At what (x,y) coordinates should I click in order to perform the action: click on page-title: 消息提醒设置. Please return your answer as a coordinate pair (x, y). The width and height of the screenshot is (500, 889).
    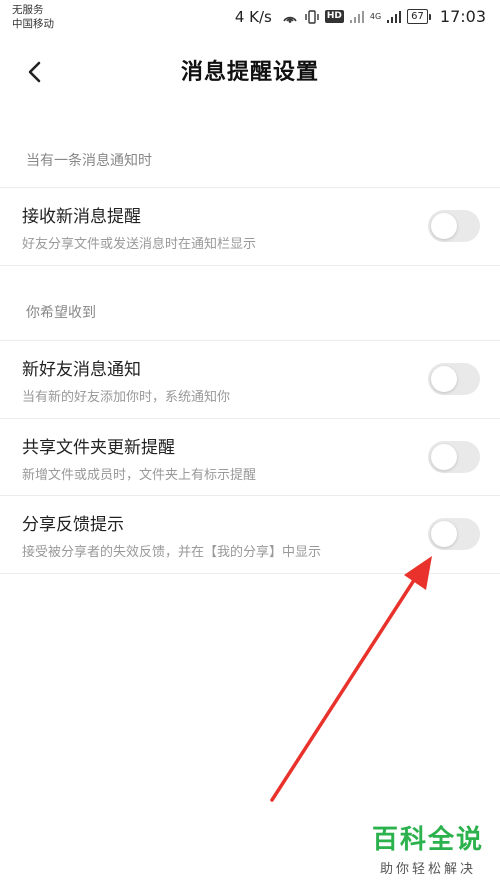
    Looking at the image, I should click on (249, 72).